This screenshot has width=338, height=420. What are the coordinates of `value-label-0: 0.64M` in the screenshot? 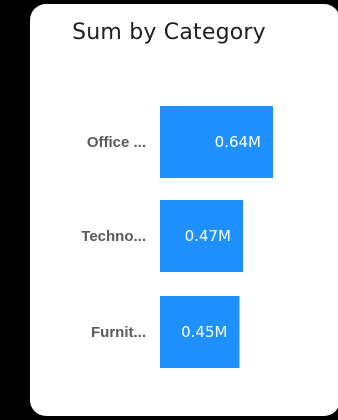 It's located at (238, 142).